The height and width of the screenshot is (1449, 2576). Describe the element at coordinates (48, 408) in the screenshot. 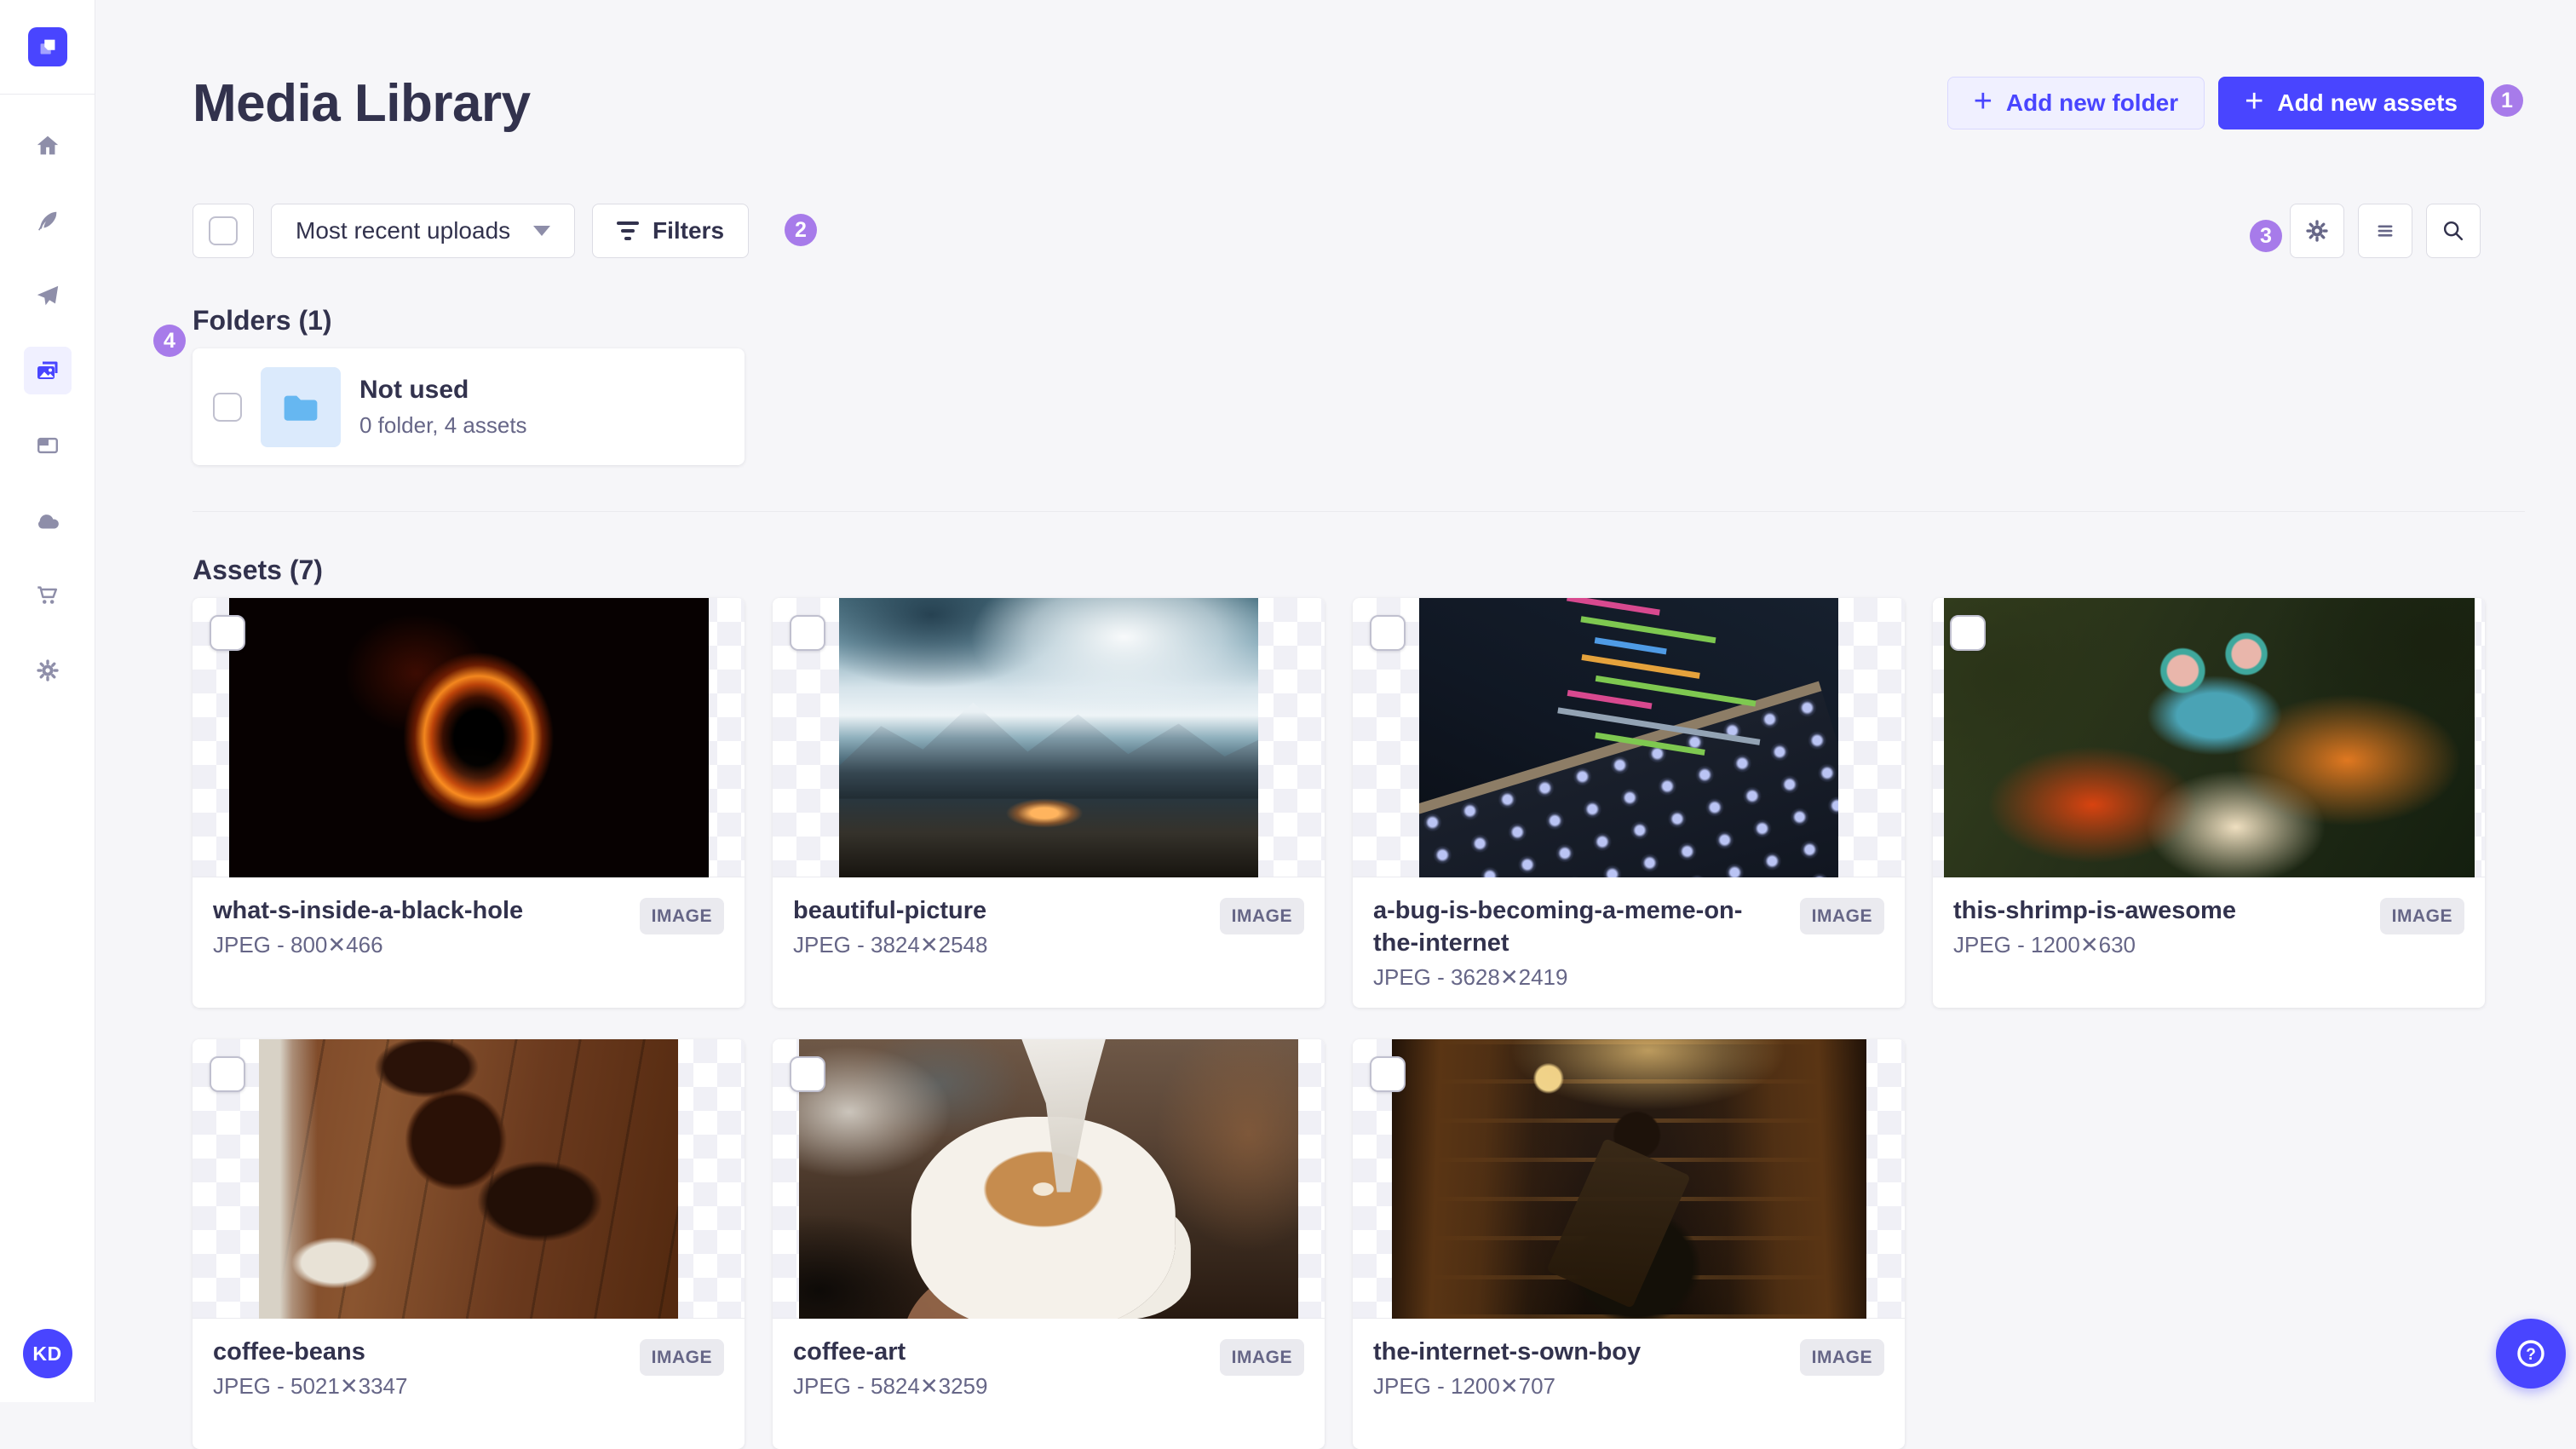

I see `sidebar-nav` at that location.